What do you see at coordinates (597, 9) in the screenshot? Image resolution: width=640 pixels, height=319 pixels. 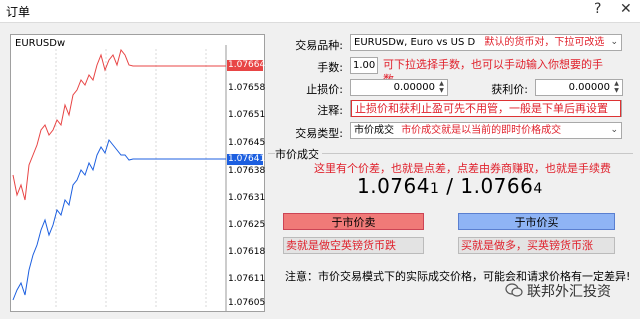 I see `help-icon: ?` at bounding box center [597, 9].